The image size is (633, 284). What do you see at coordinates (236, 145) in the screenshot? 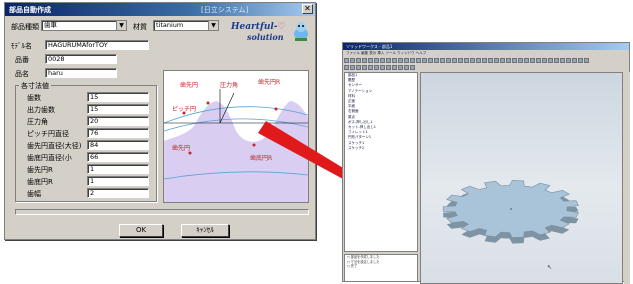
I see `gear-diagram-svg` at bounding box center [236, 145].